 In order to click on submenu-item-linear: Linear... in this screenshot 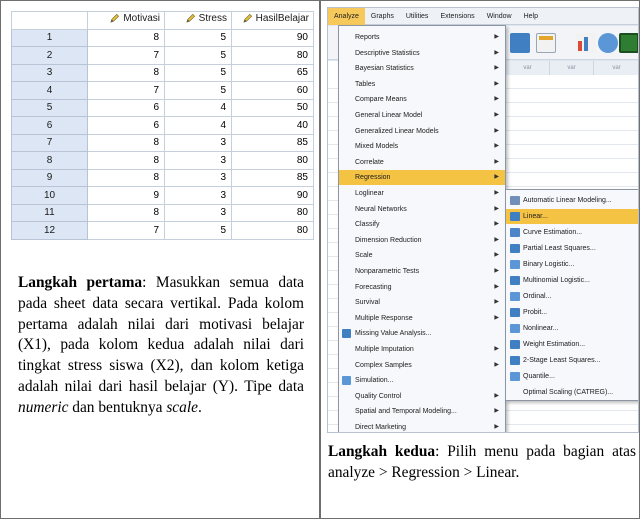, I will do `click(572, 216)`.